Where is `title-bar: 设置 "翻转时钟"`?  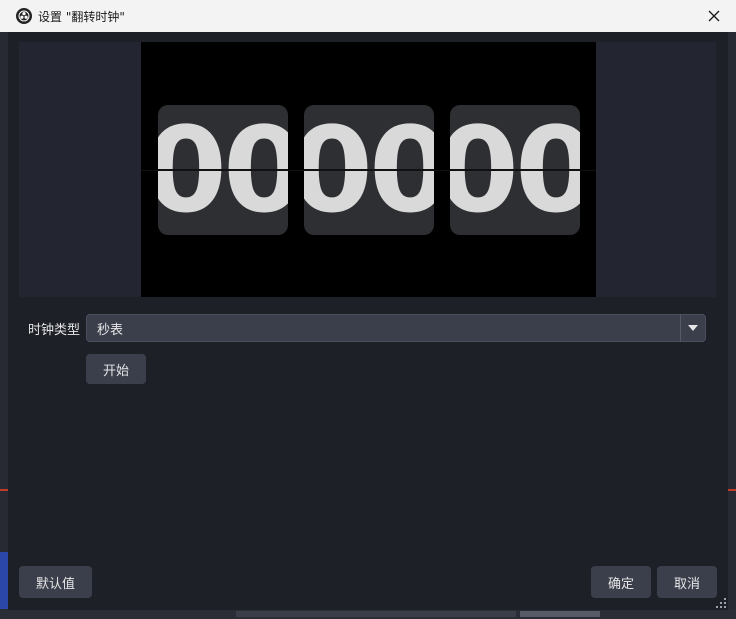
title-bar: 设置 "翻转时钟" is located at coordinates (368, 16).